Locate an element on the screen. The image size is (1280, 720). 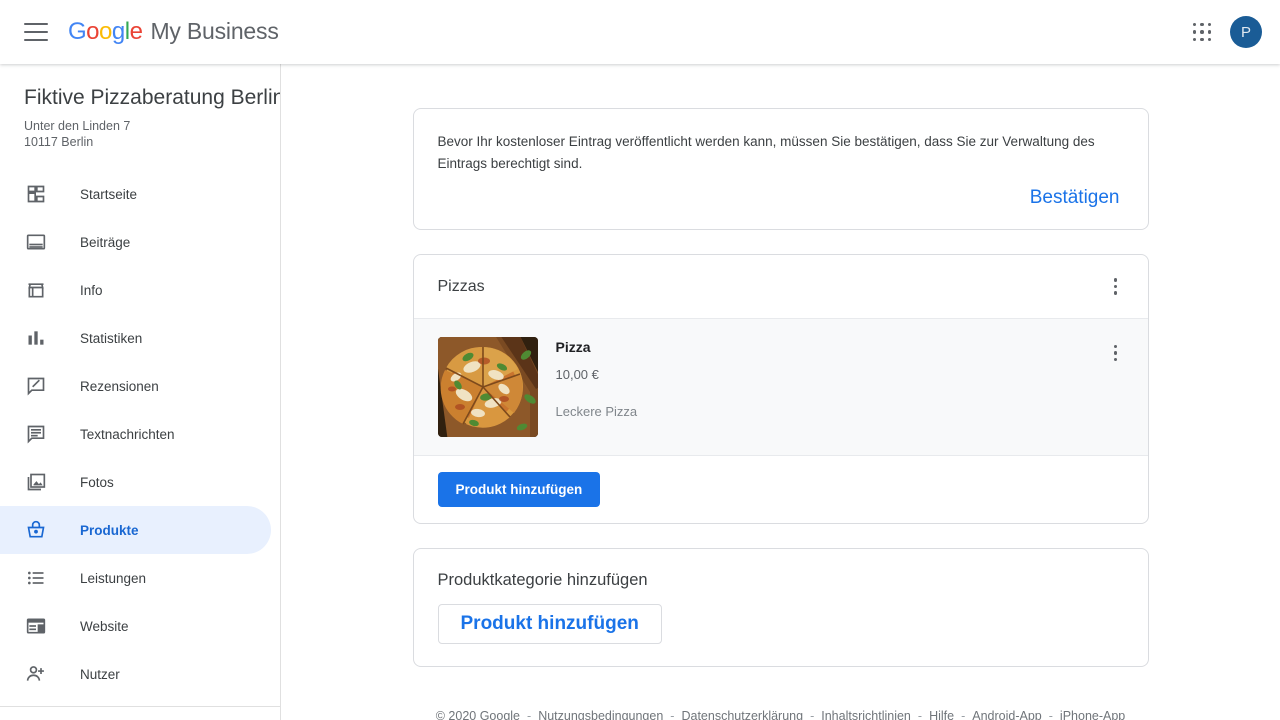
sidebar-item-statistiken: Statistiken is located at coordinates (135, 338).